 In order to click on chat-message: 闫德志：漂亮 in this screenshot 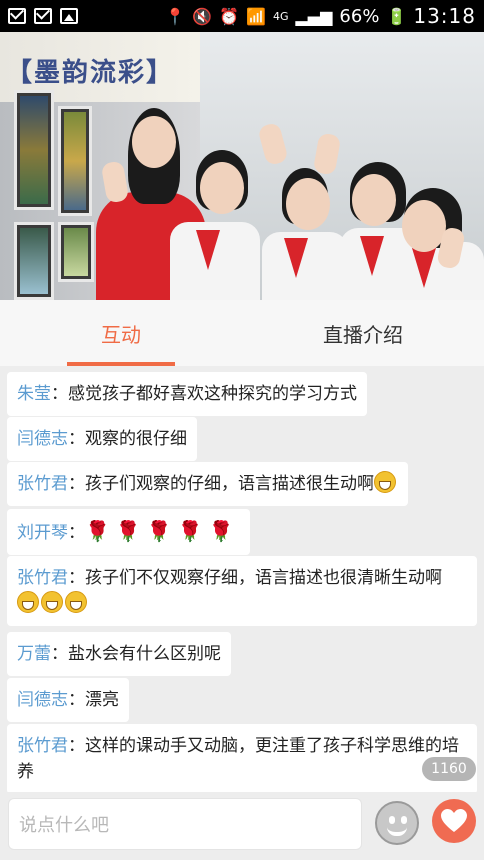, I will do `click(68, 700)`.